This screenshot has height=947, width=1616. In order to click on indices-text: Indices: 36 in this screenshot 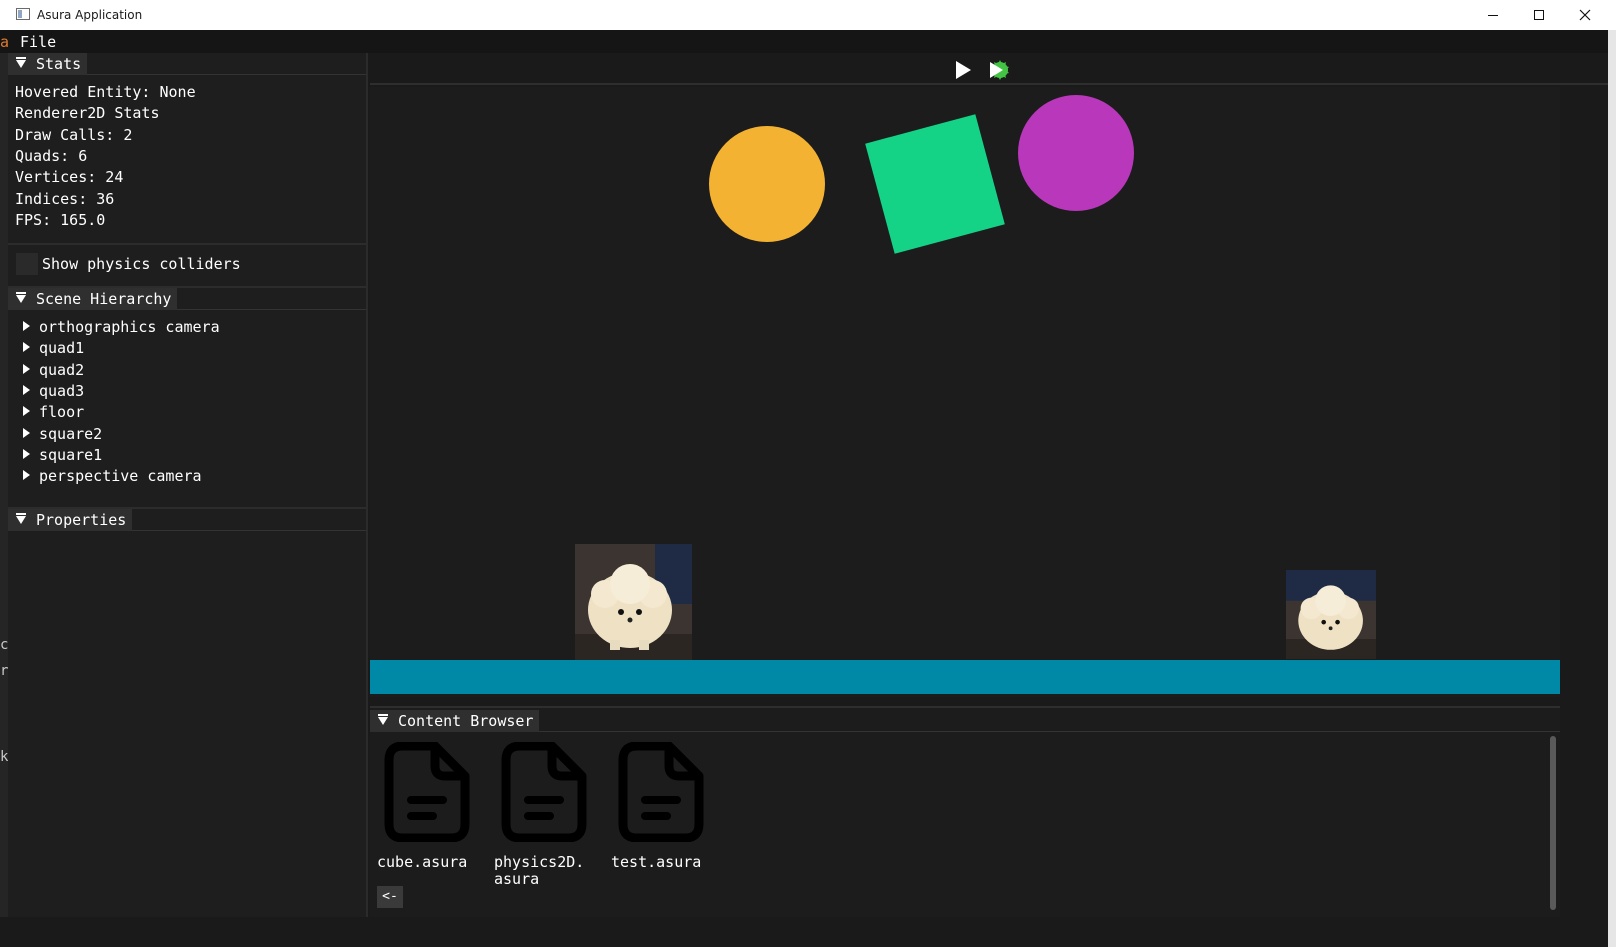, I will do `click(65, 199)`.